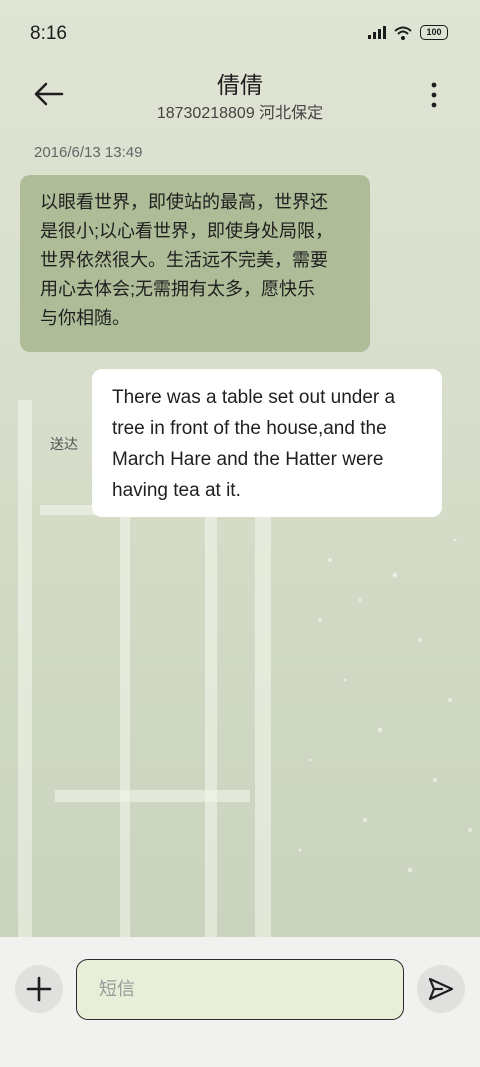  I want to click on sms-input-field, so click(240, 989).